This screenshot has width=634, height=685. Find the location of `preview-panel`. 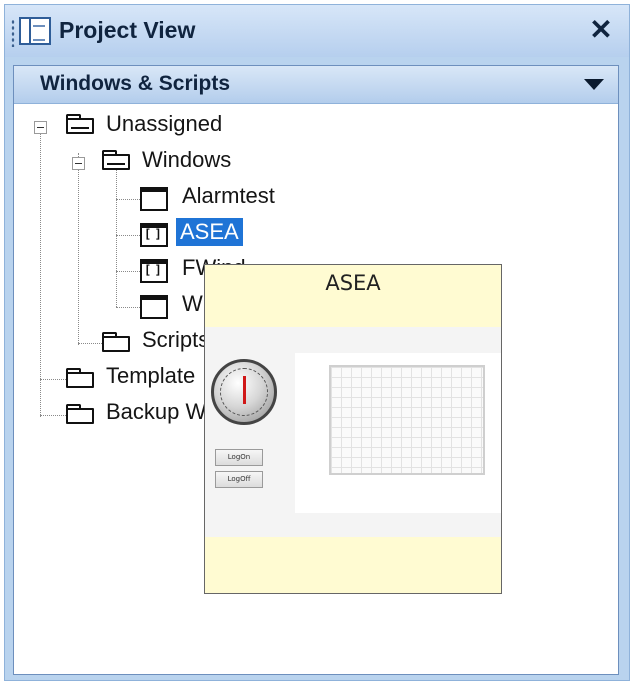

preview-panel is located at coordinates (398, 433).